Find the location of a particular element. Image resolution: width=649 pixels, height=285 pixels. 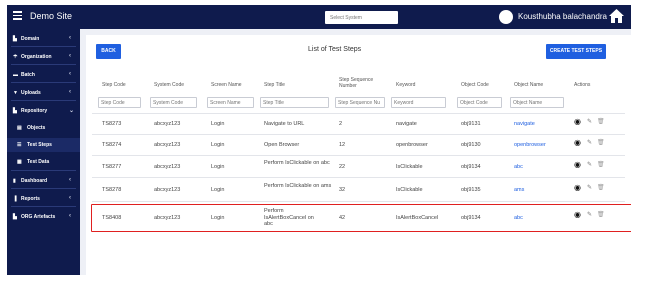

filter-keyword-input is located at coordinates (418, 102).